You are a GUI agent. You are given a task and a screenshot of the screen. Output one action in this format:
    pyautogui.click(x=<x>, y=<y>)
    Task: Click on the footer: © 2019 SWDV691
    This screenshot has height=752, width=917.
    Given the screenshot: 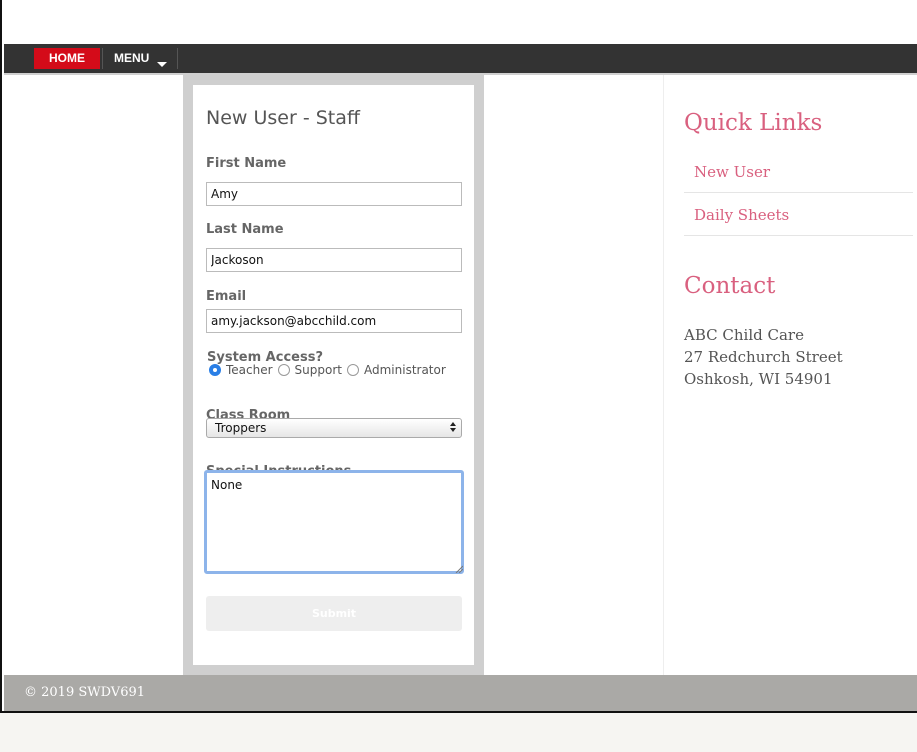 What is the action you would take?
    pyautogui.click(x=460, y=693)
    